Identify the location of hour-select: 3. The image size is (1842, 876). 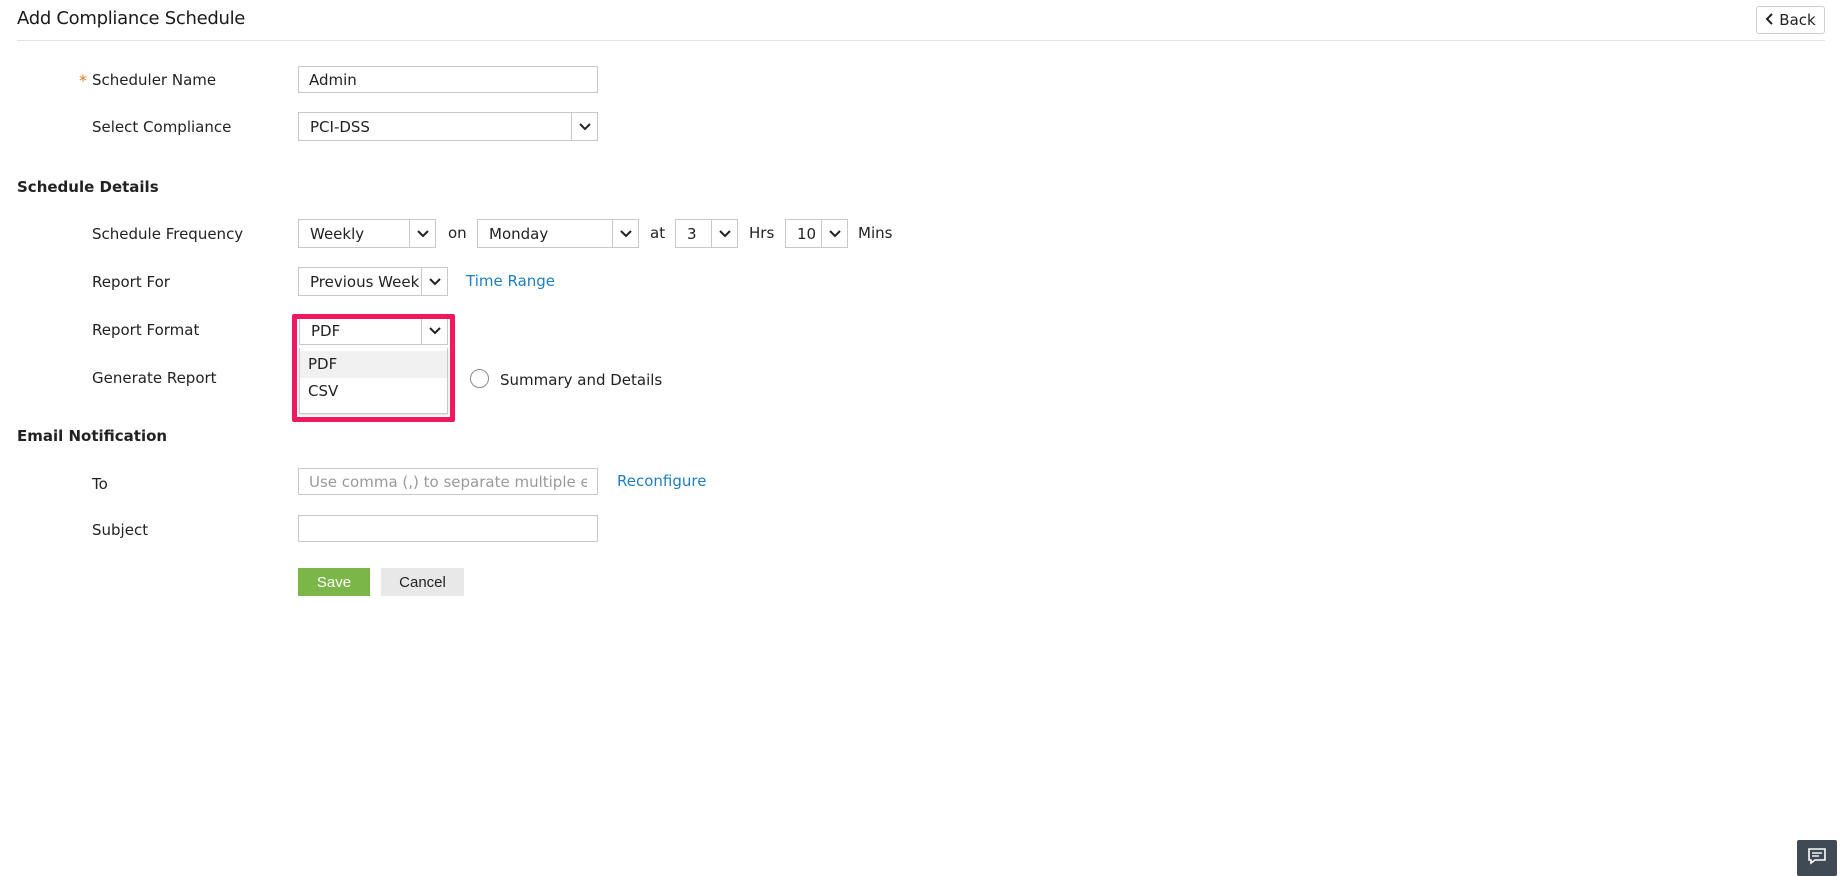
(706, 233).